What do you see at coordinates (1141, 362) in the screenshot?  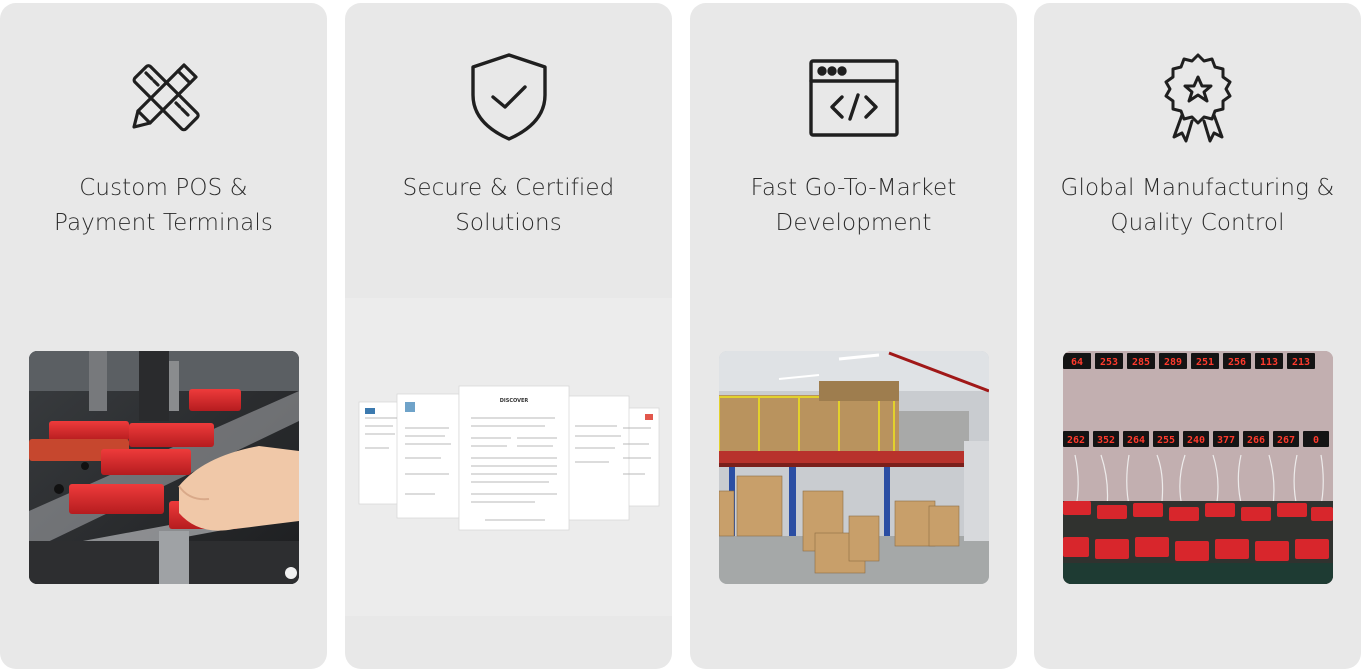 I see `led-counter-value: 285` at bounding box center [1141, 362].